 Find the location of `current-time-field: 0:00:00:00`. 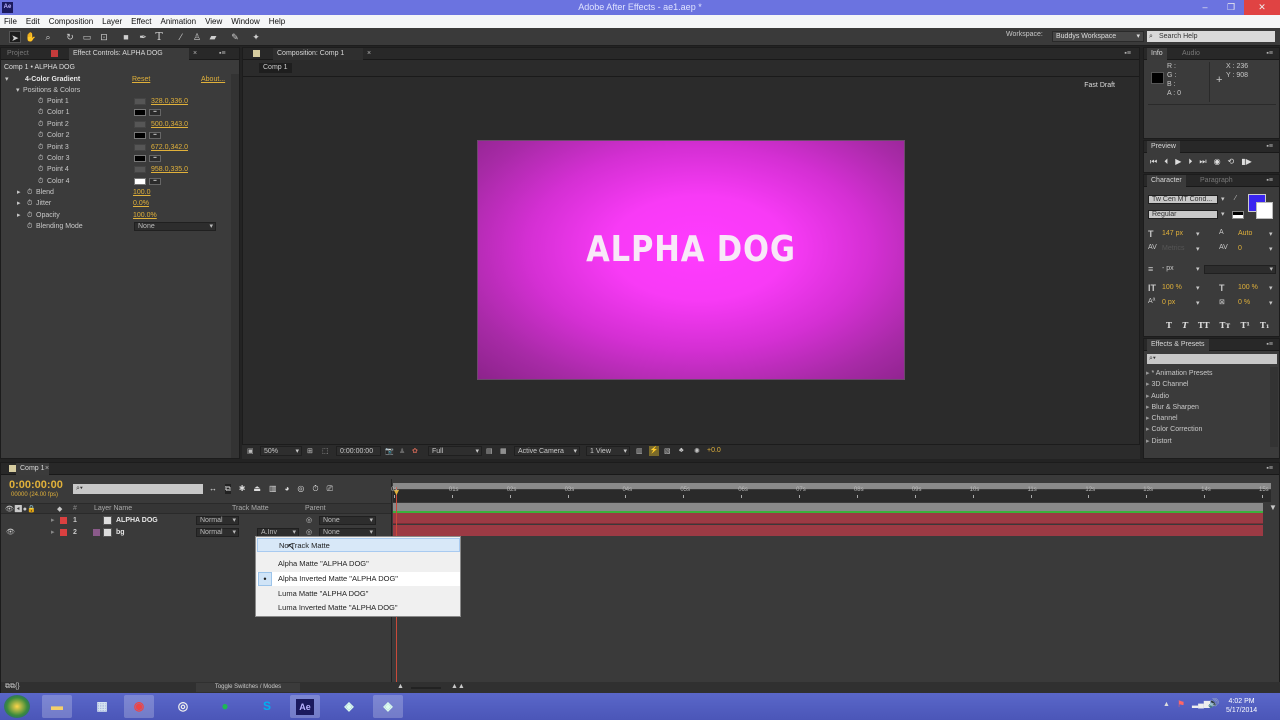

current-time-field: 0:00:00:00 is located at coordinates (358, 451).